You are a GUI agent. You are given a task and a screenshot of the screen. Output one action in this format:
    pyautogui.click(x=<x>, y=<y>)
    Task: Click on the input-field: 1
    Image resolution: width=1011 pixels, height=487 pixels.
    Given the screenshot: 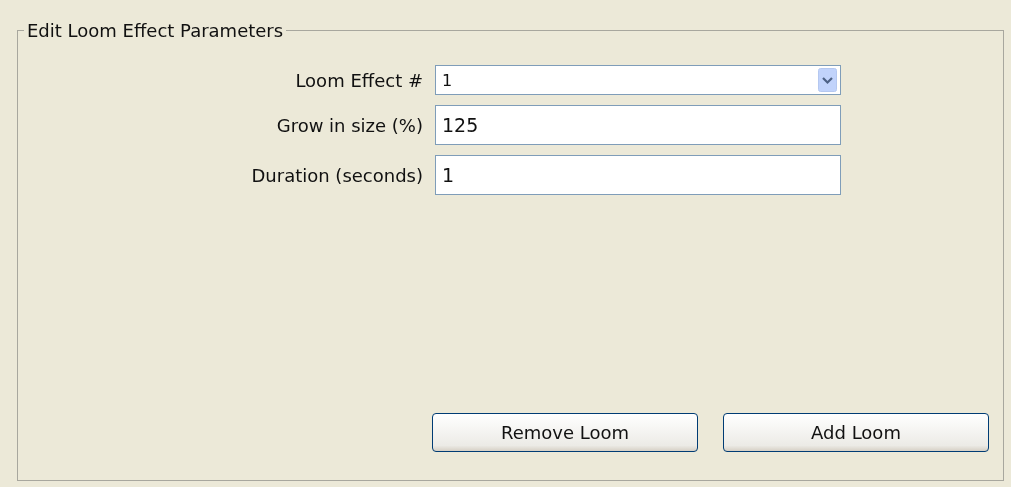 What is the action you would take?
    pyautogui.click(x=638, y=175)
    